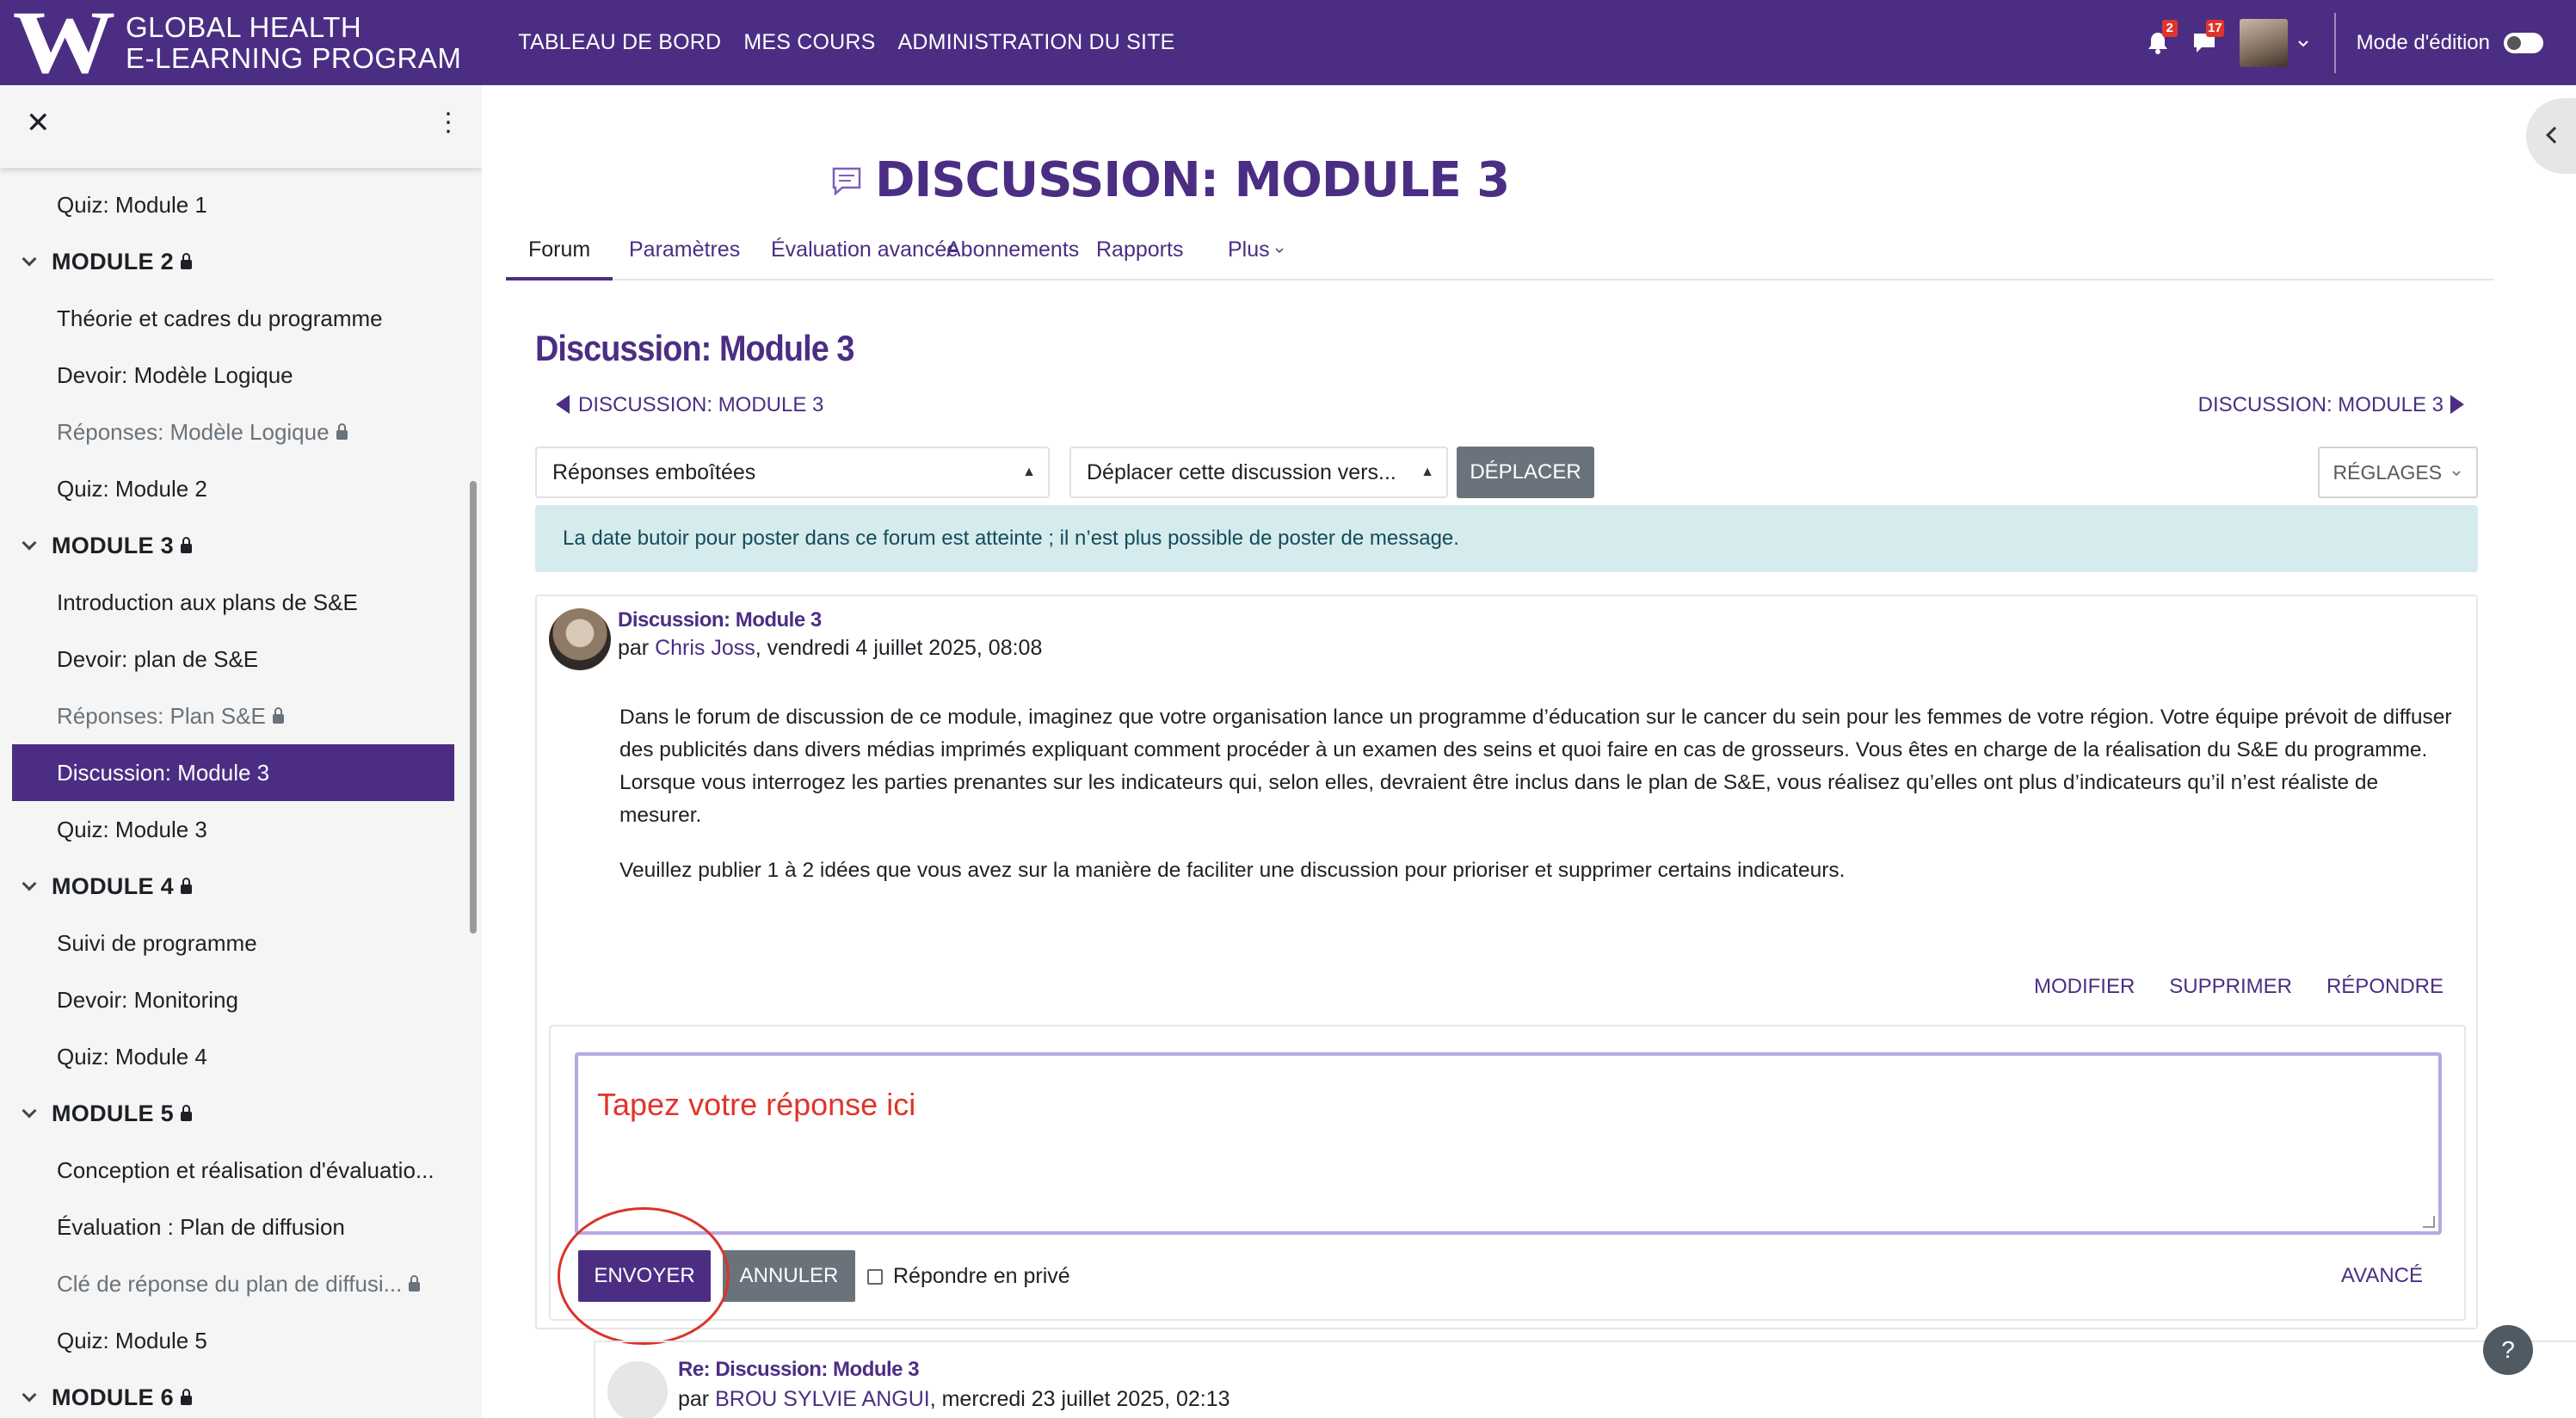 The height and width of the screenshot is (1418, 2576). What do you see at coordinates (792, 472) in the screenshot?
I see `display-mode-select: Réponses emboîtées ▲` at bounding box center [792, 472].